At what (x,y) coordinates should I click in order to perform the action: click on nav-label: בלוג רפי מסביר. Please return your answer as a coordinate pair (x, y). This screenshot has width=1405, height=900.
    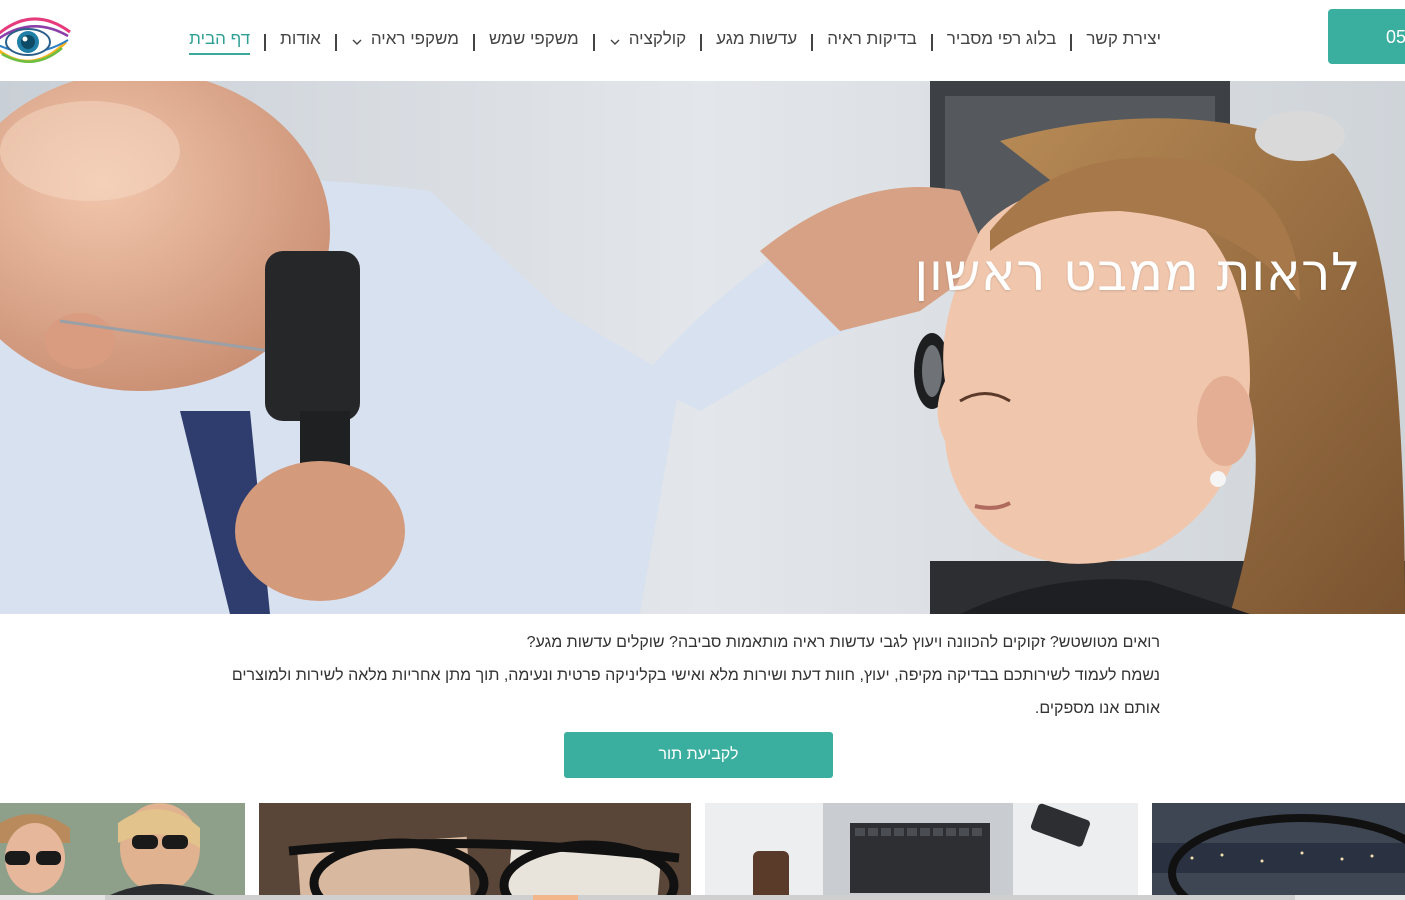
    Looking at the image, I should click on (1001, 38).